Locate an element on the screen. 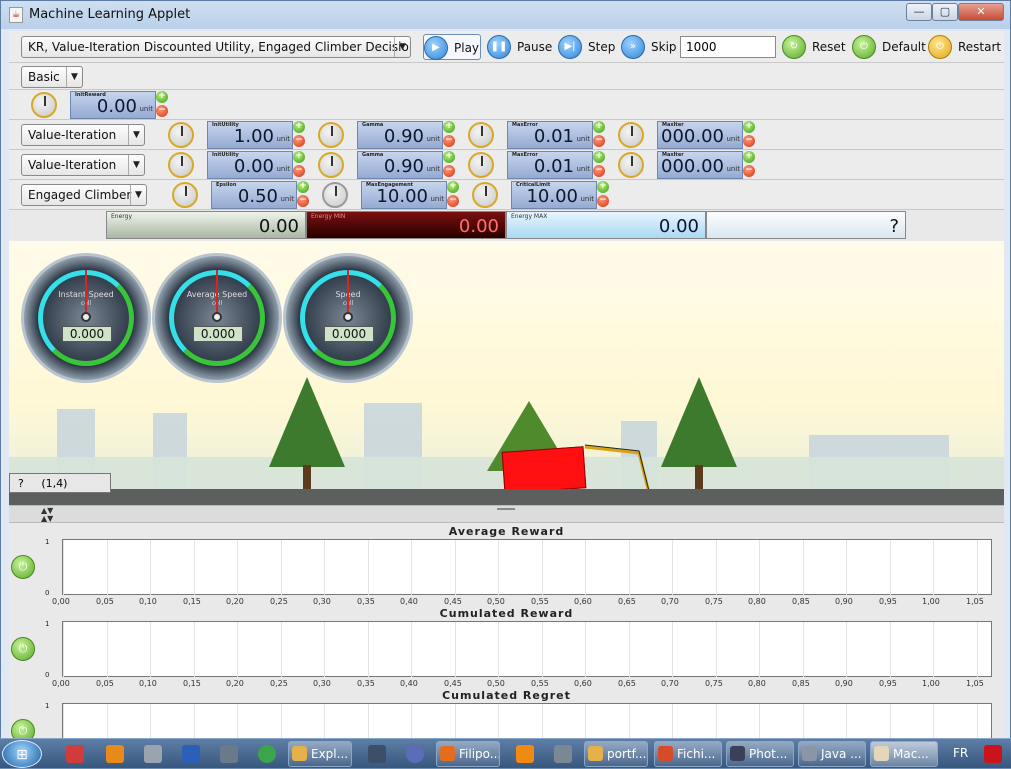  skip-button: » Skip is located at coordinates (649, 47).